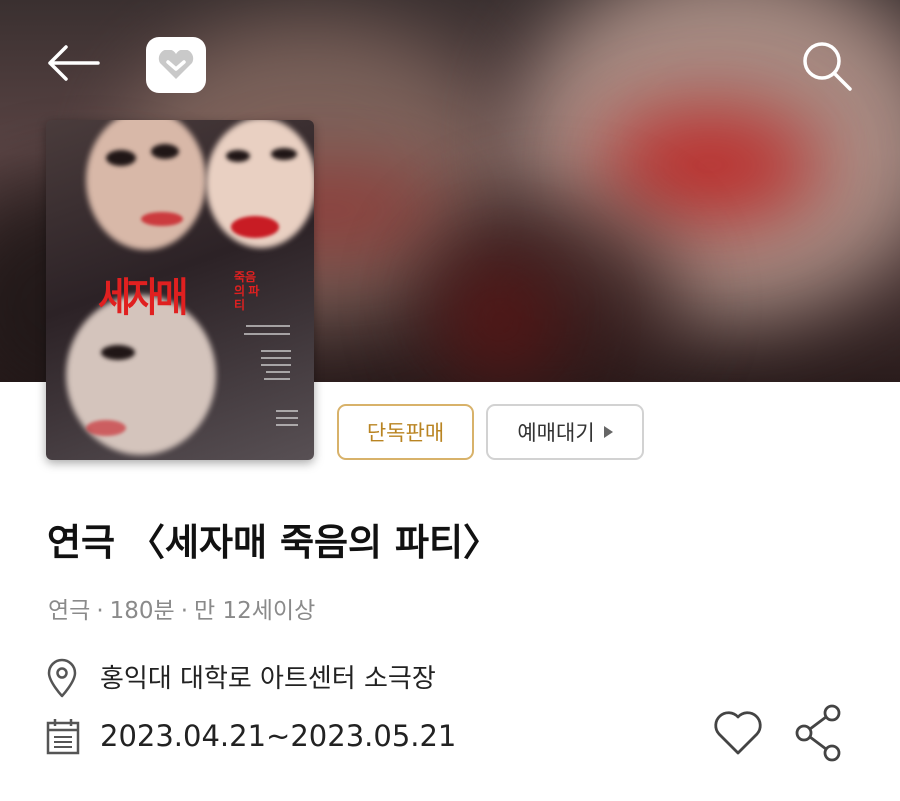  I want to click on exclusive-badge-label: 단독판매, so click(405, 433).